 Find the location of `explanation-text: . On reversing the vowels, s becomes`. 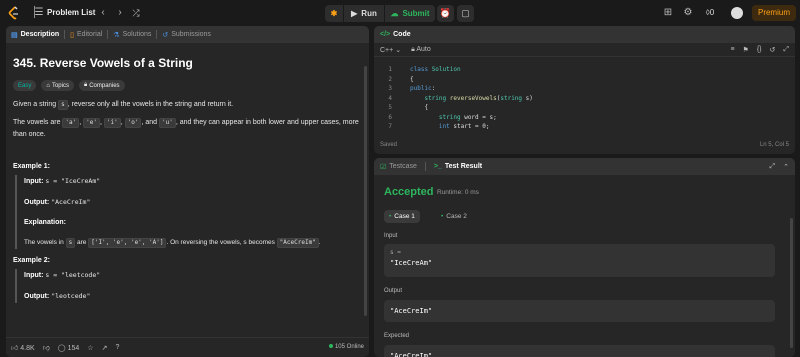

explanation-text: . On reversing the vowels, s becomes is located at coordinates (220, 242).